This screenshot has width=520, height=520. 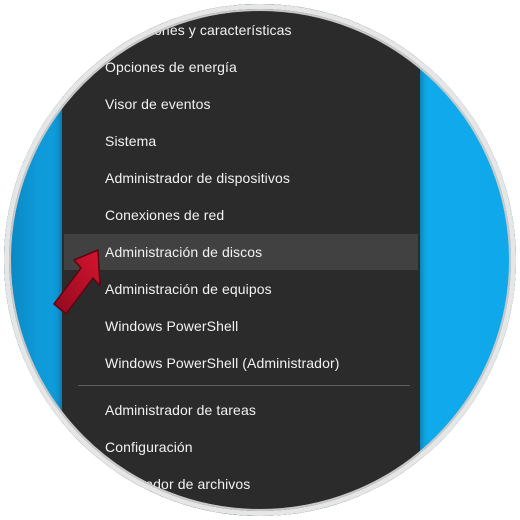 What do you see at coordinates (165, 215) in the screenshot?
I see `menu-item-label: Conexiones de red` at bounding box center [165, 215].